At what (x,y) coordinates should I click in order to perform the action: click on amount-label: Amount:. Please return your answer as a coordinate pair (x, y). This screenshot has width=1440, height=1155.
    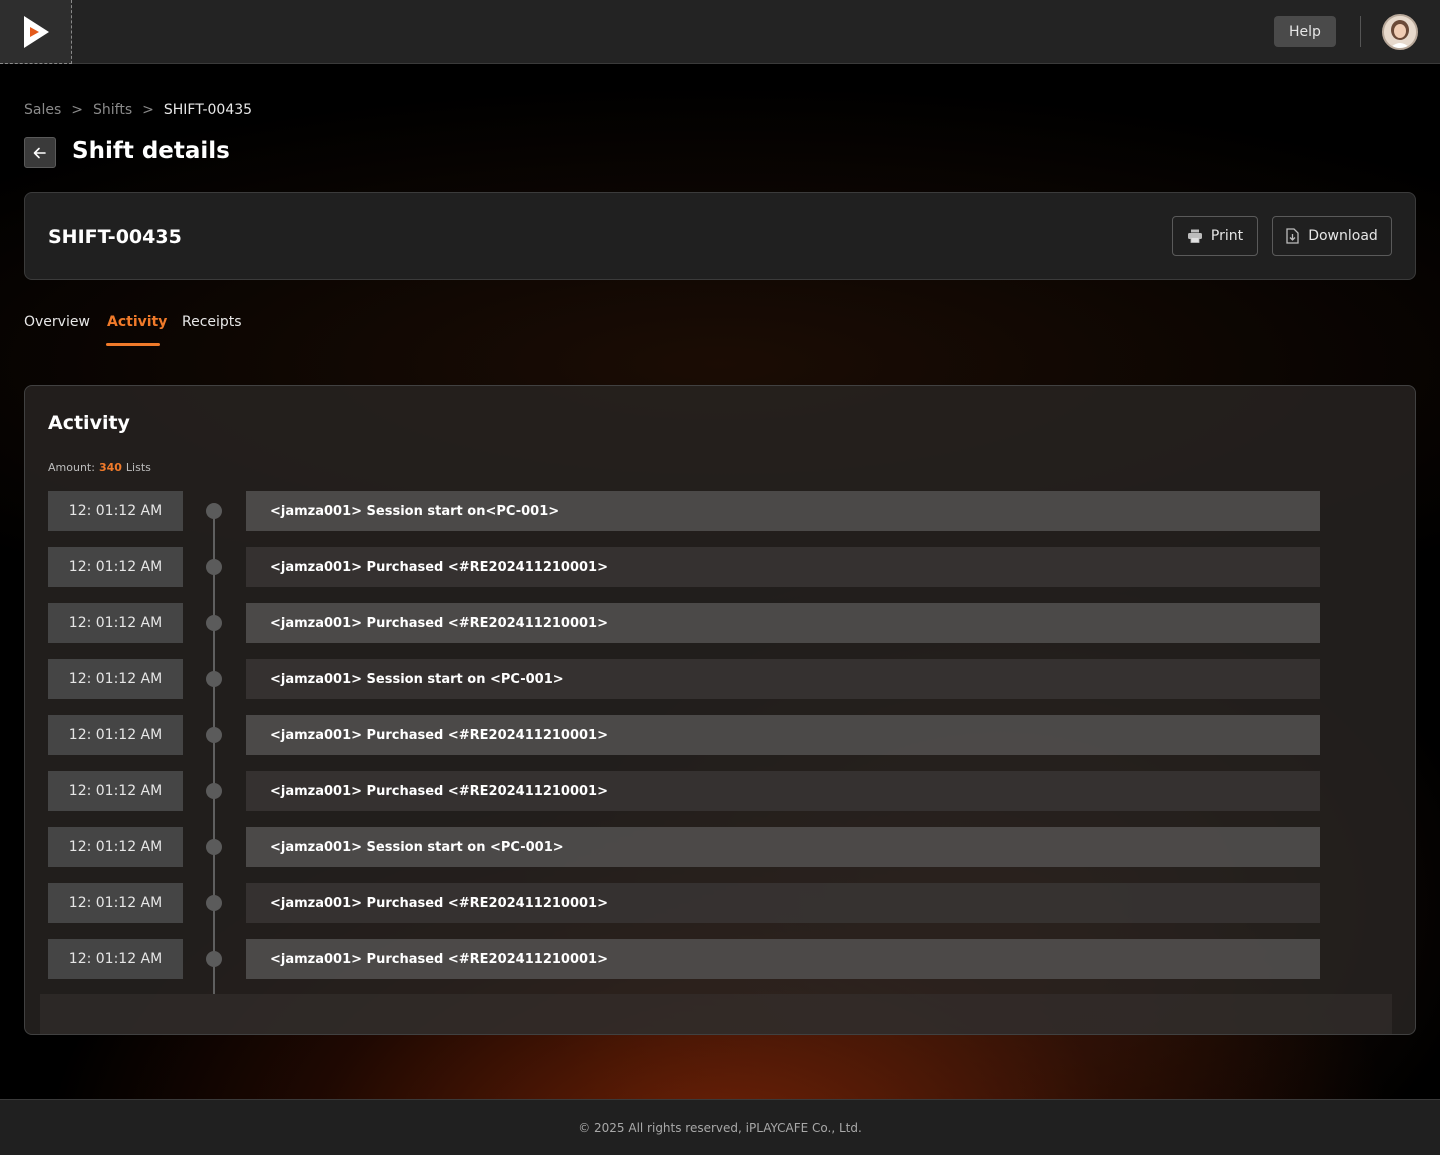
    Looking at the image, I should click on (71, 467).